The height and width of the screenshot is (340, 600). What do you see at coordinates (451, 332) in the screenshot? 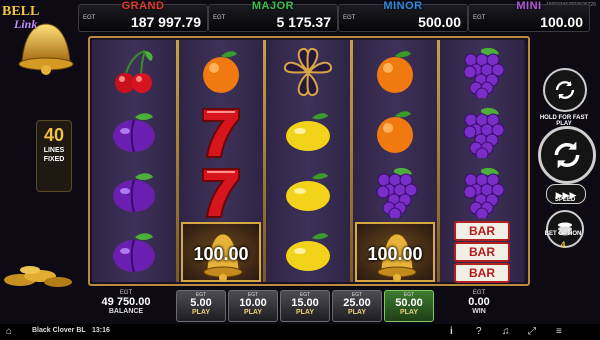
I see `info-icon: i` at bounding box center [451, 332].